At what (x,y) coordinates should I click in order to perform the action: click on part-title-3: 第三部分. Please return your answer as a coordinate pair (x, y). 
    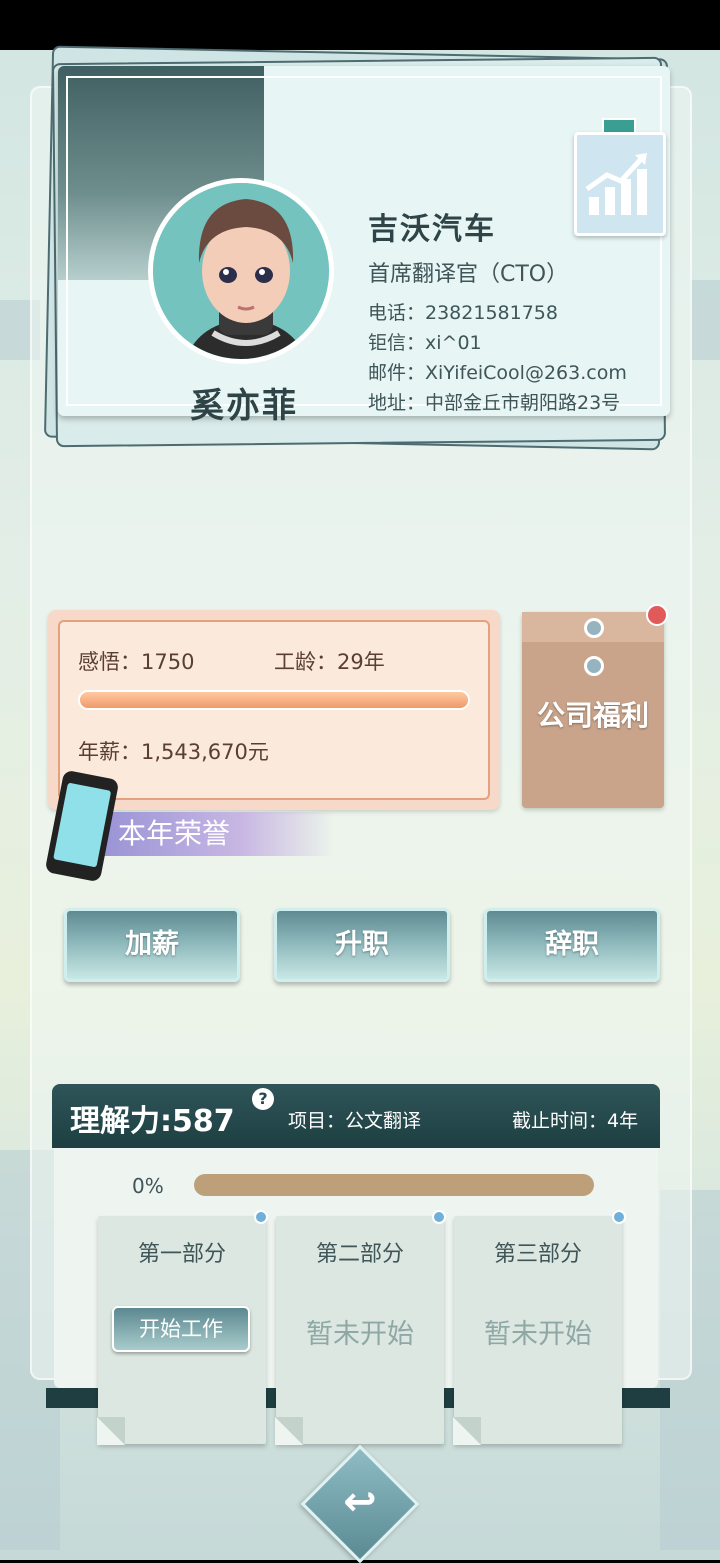
    Looking at the image, I should click on (537, 1254).